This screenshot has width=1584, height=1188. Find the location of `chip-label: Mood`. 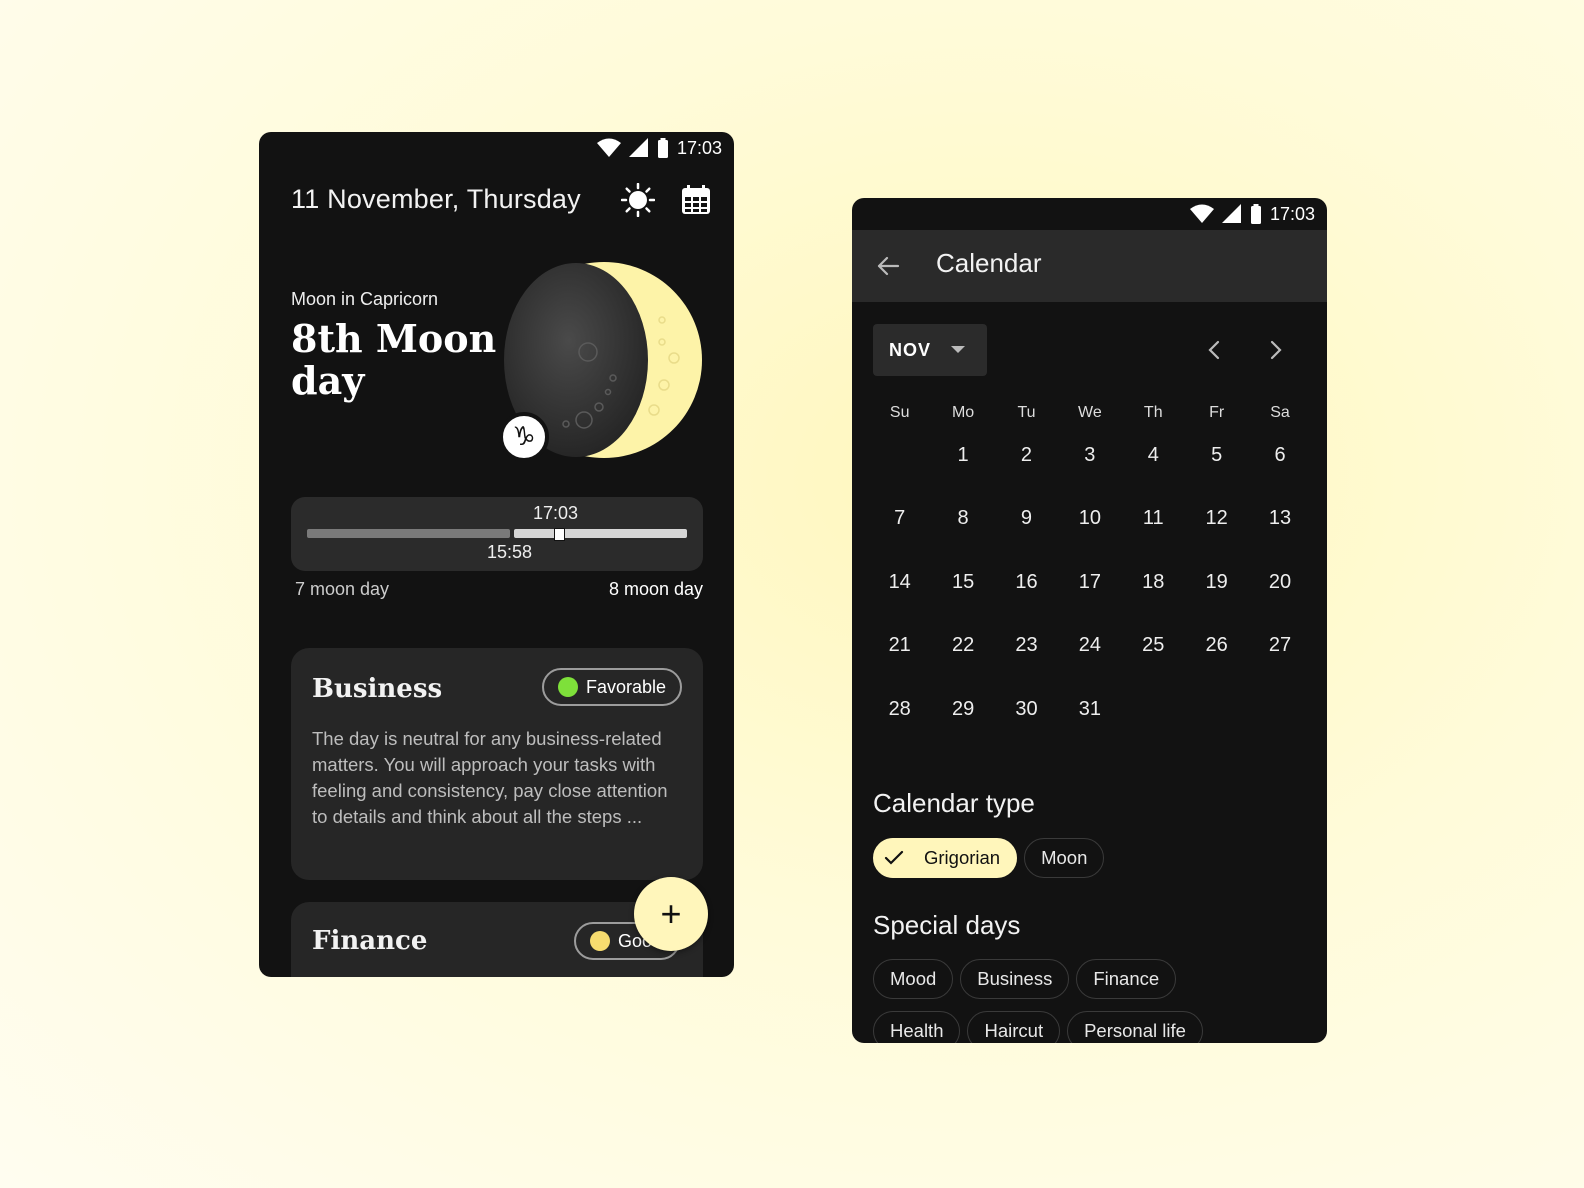

chip-label: Mood is located at coordinates (913, 978).